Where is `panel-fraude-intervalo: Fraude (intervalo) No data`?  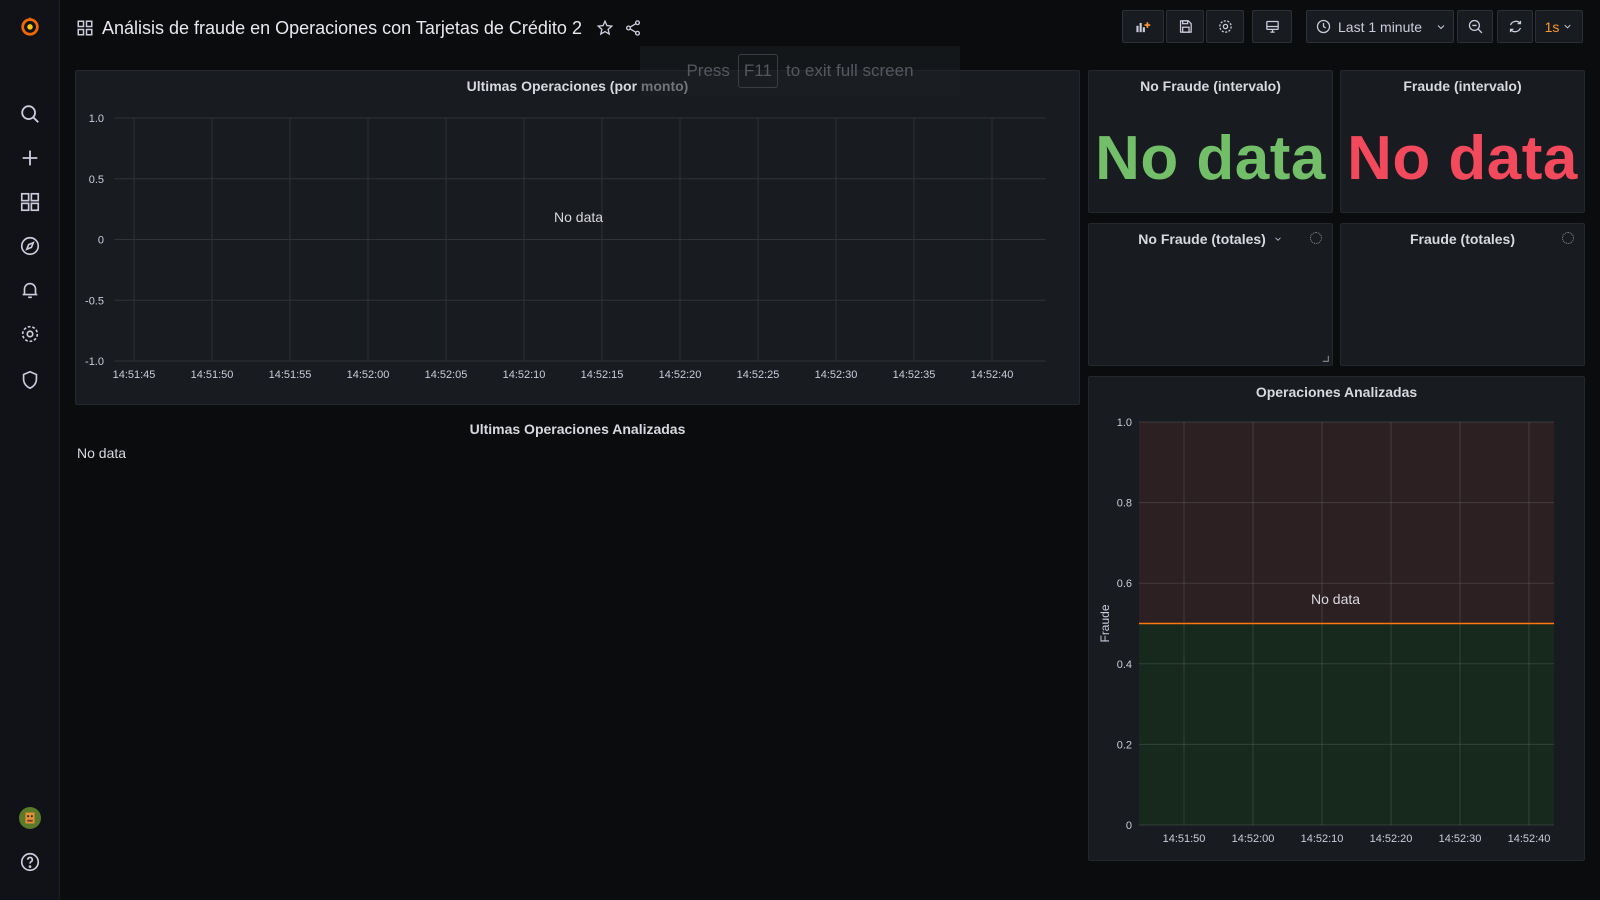 panel-fraude-intervalo: Fraude (intervalo) No data is located at coordinates (1462, 141).